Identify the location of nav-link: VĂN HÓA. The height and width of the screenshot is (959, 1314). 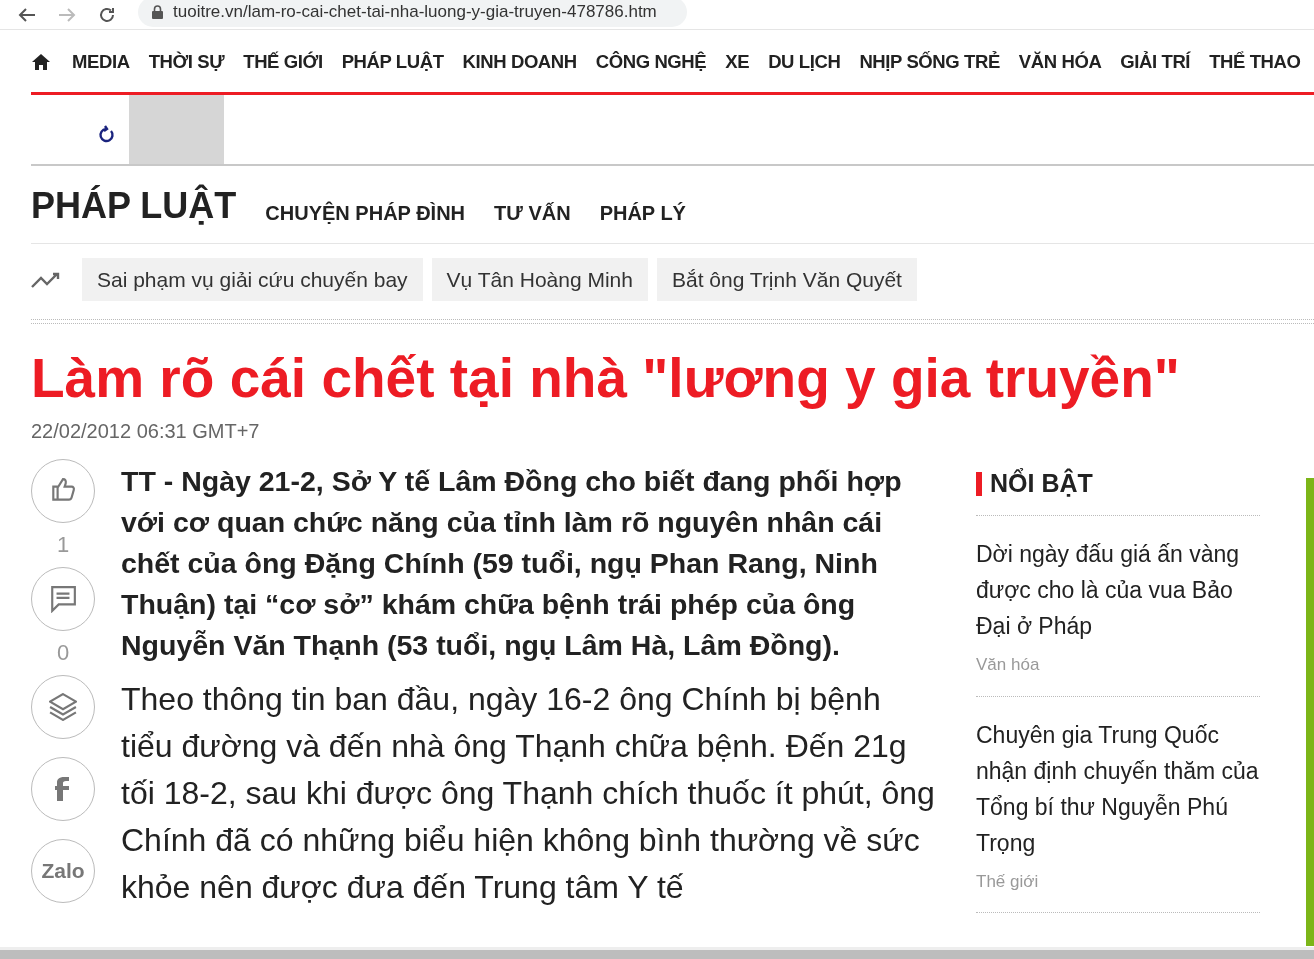
(1060, 61).